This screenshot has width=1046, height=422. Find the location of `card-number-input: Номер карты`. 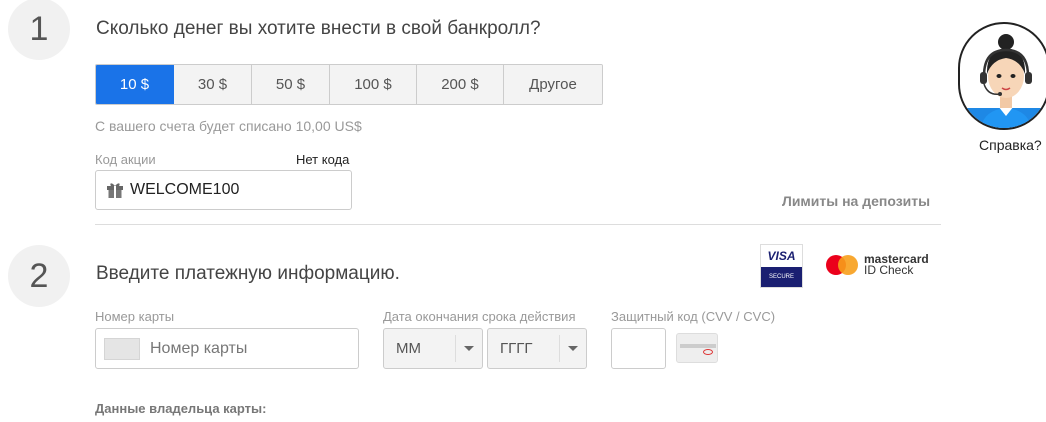

card-number-input: Номер карты is located at coordinates (227, 348).